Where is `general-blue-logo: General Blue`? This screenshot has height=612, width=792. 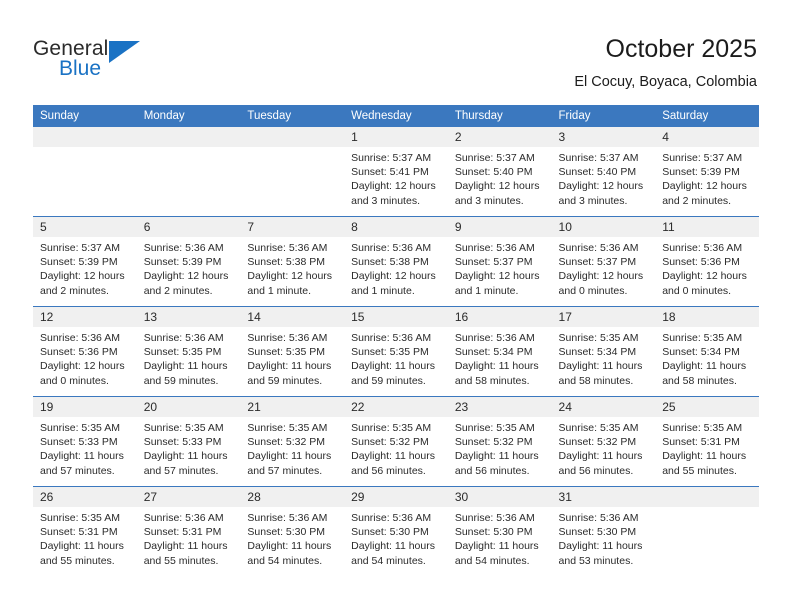
general-blue-logo: General Blue is located at coordinates (98, 61).